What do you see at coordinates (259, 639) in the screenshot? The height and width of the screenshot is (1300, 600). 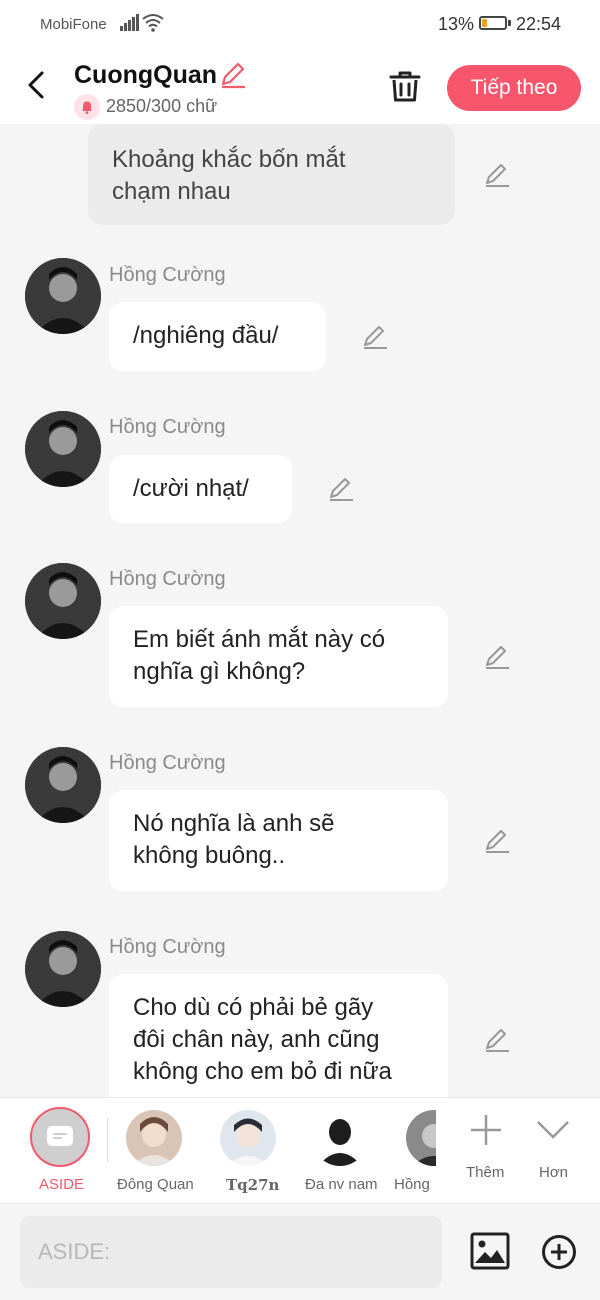 I see `message-line: Em biết ánh mắt này có` at bounding box center [259, 639].